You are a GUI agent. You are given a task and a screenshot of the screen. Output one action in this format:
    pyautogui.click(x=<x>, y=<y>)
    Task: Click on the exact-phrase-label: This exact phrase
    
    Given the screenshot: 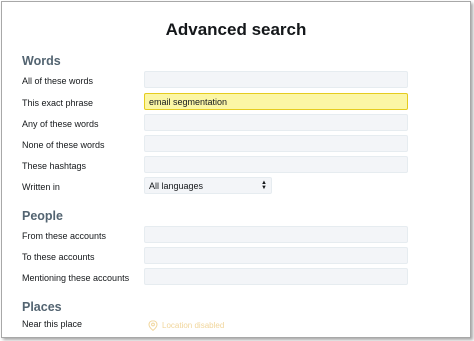 What is the action you would take?
    pyautogui.click(x=58, y=103)
    